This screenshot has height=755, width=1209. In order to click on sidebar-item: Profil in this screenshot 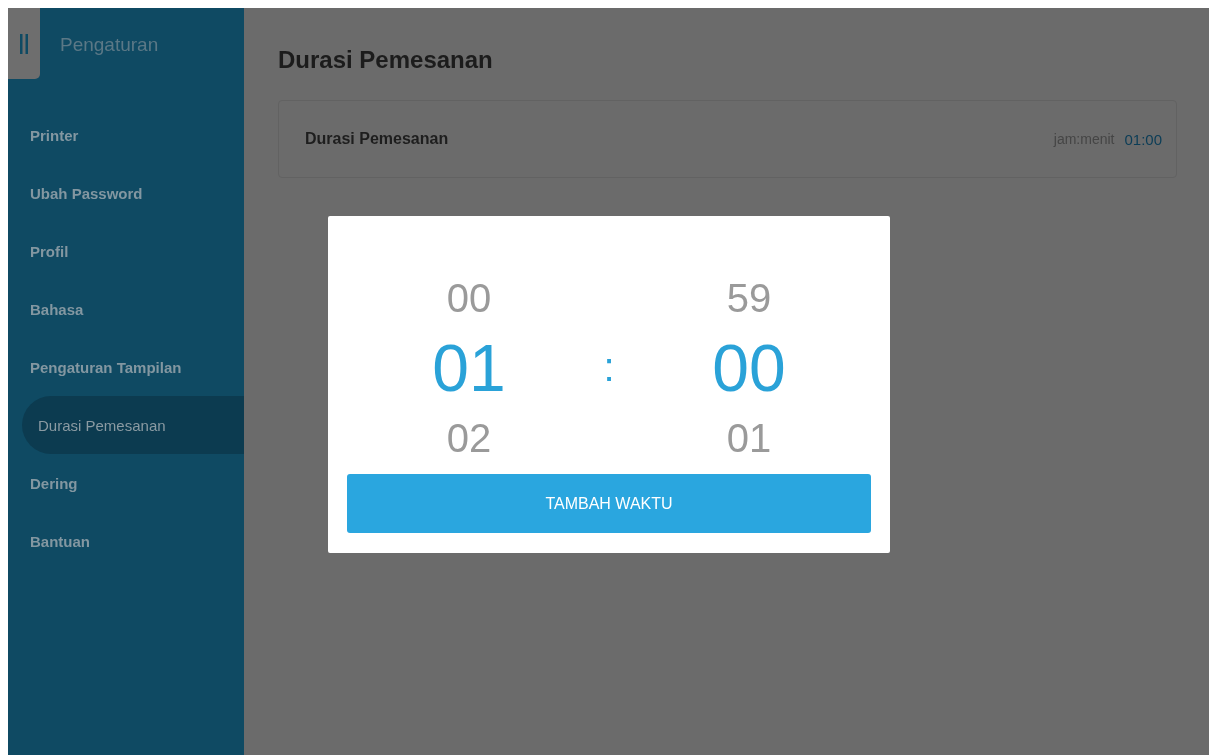, I will do `click(126, 251)`.